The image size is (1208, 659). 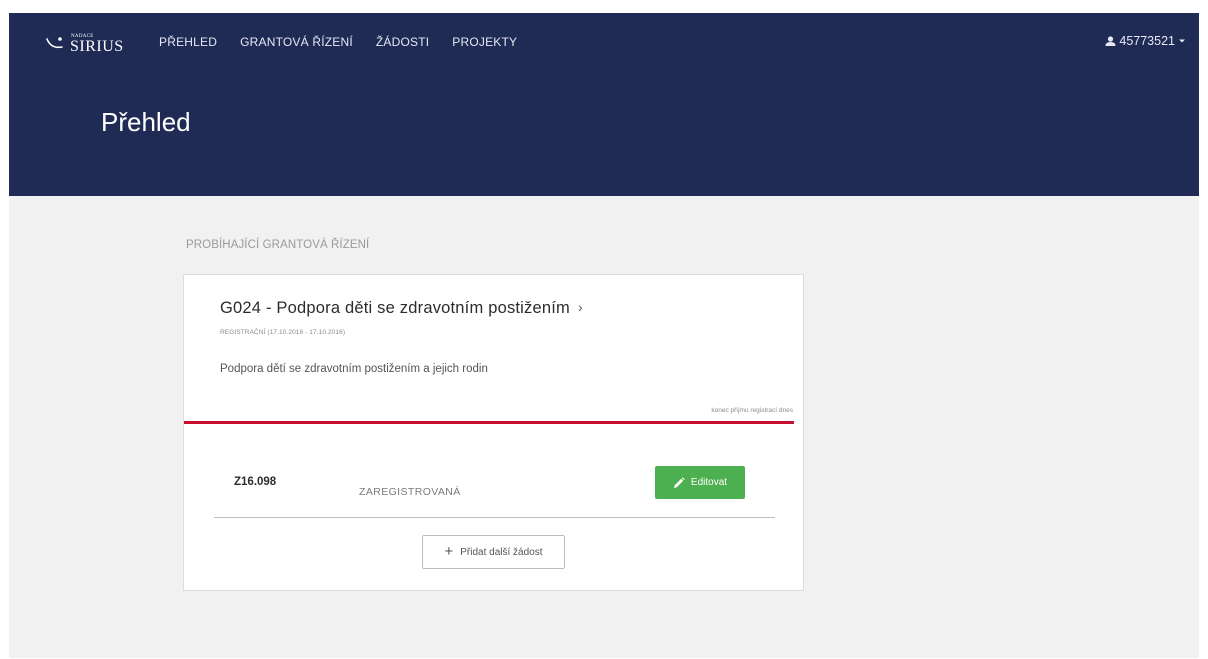 What do you see at coordinates (1182, 41) in the screenshot?
I see `caret-down-icon` at bounding box center [1182, 41].